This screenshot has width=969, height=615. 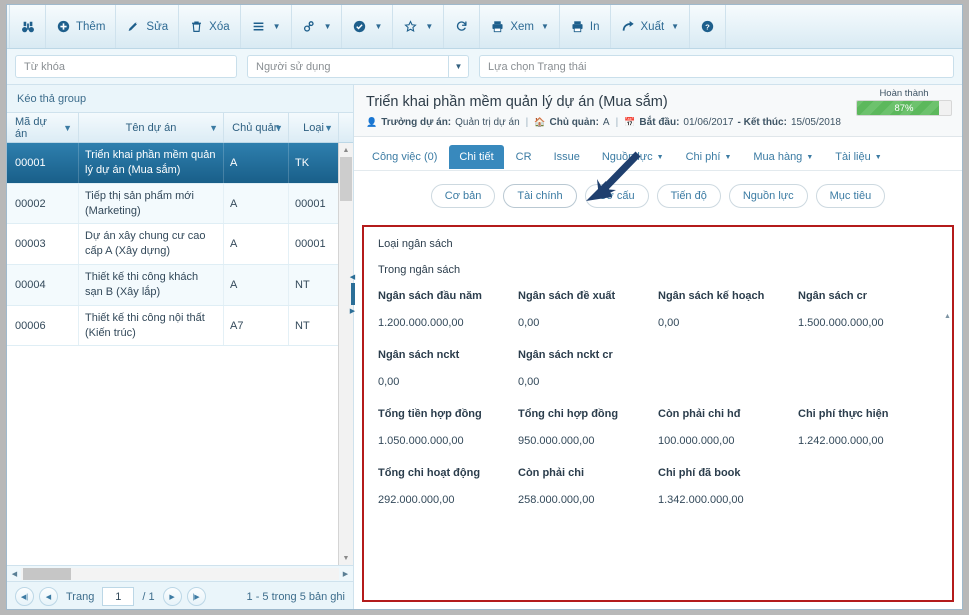 What do you see at coordinates (462, 26) in the screenshot?
I see `toolbar-refresh-button` at bounding box center [462, 26].